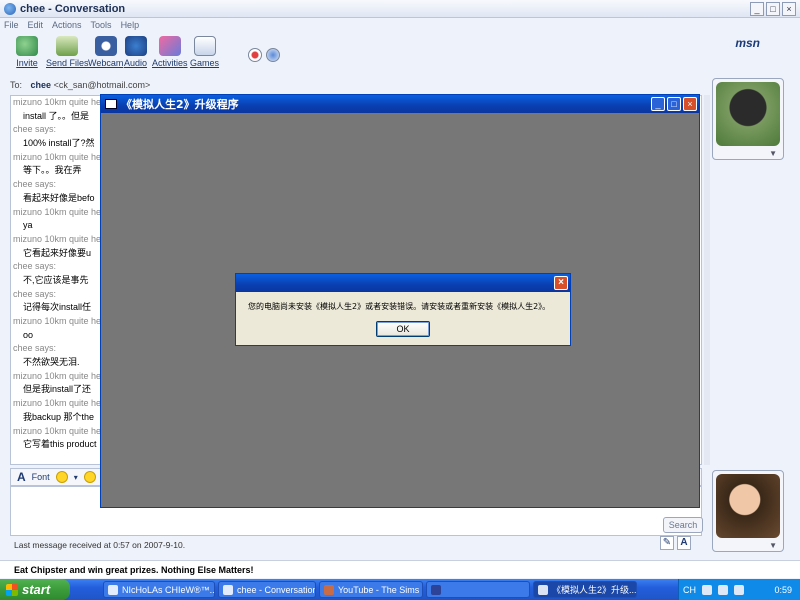  I want to click on start-button: start, so click(35, 589).